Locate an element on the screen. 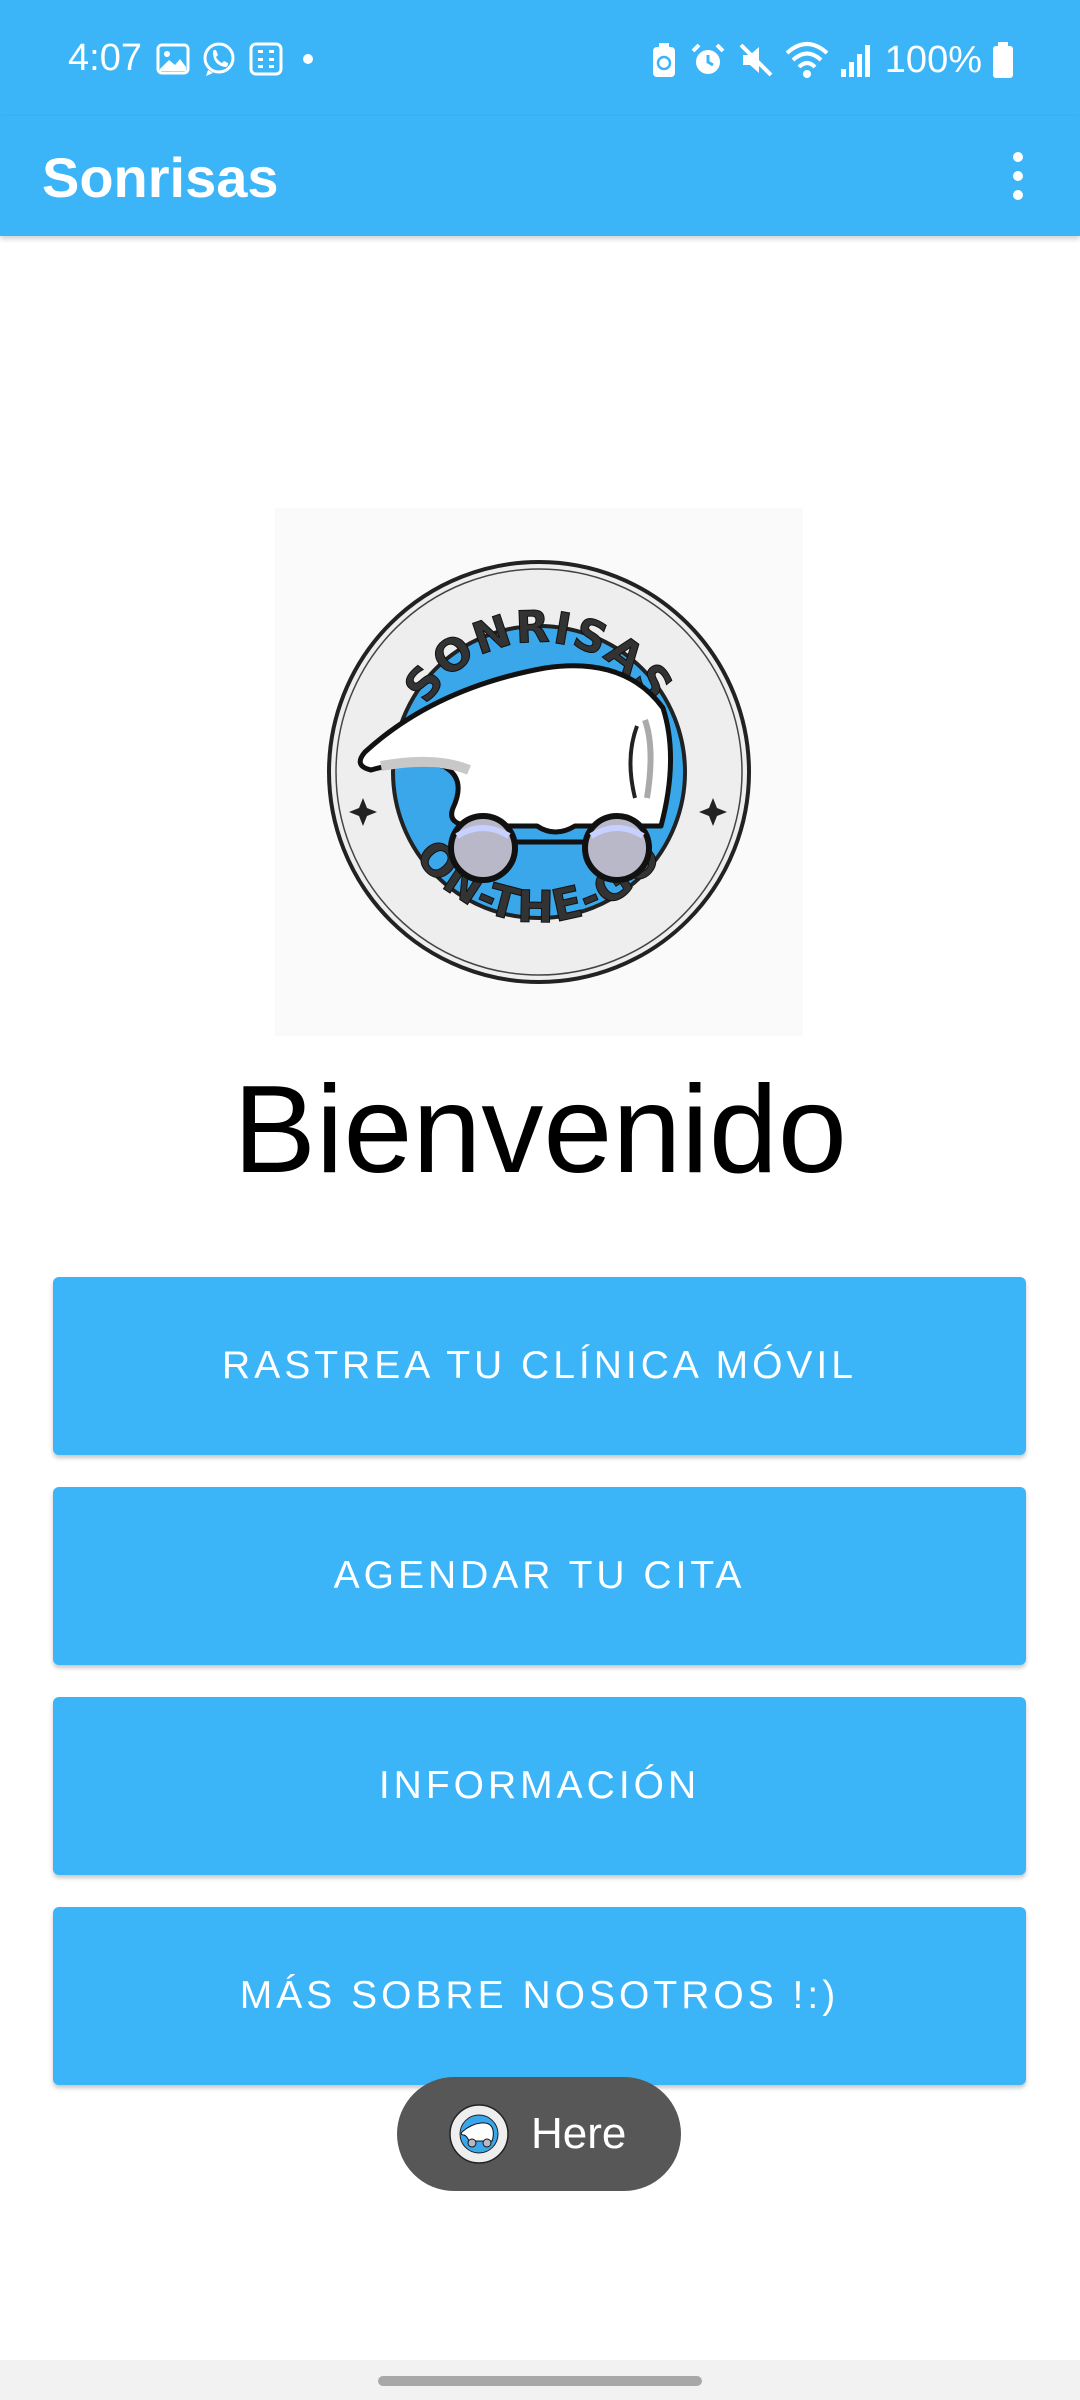 Image resolution: width=1080 pixels, height=2400 pixels. whatsapp-icon is located at coordinates (219, 59).